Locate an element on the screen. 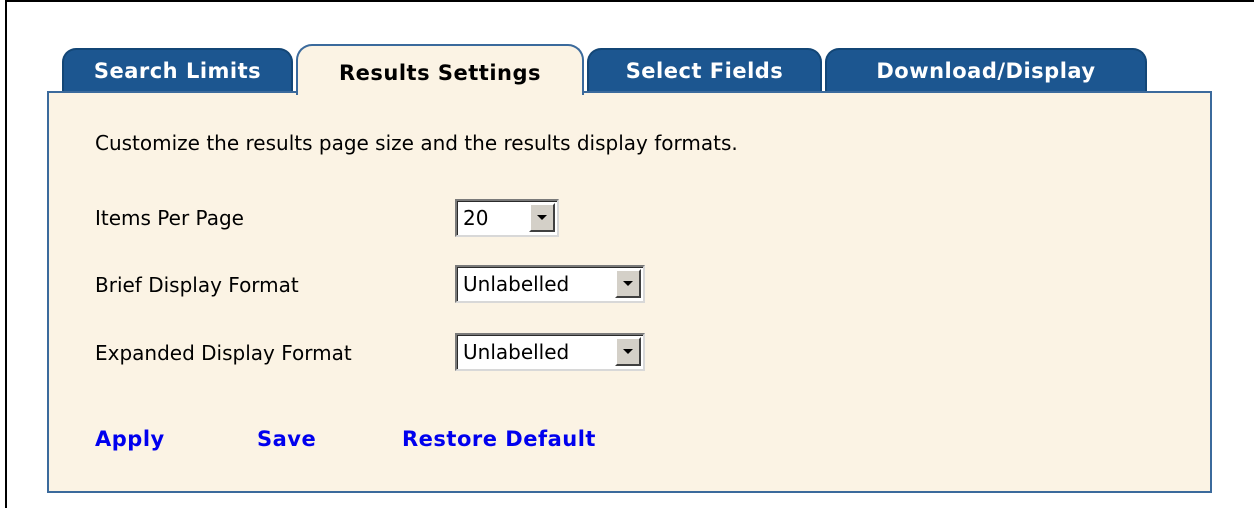 This screenshot has height=508, width=1254. save-link: Save is located at coordinates (286, 439).